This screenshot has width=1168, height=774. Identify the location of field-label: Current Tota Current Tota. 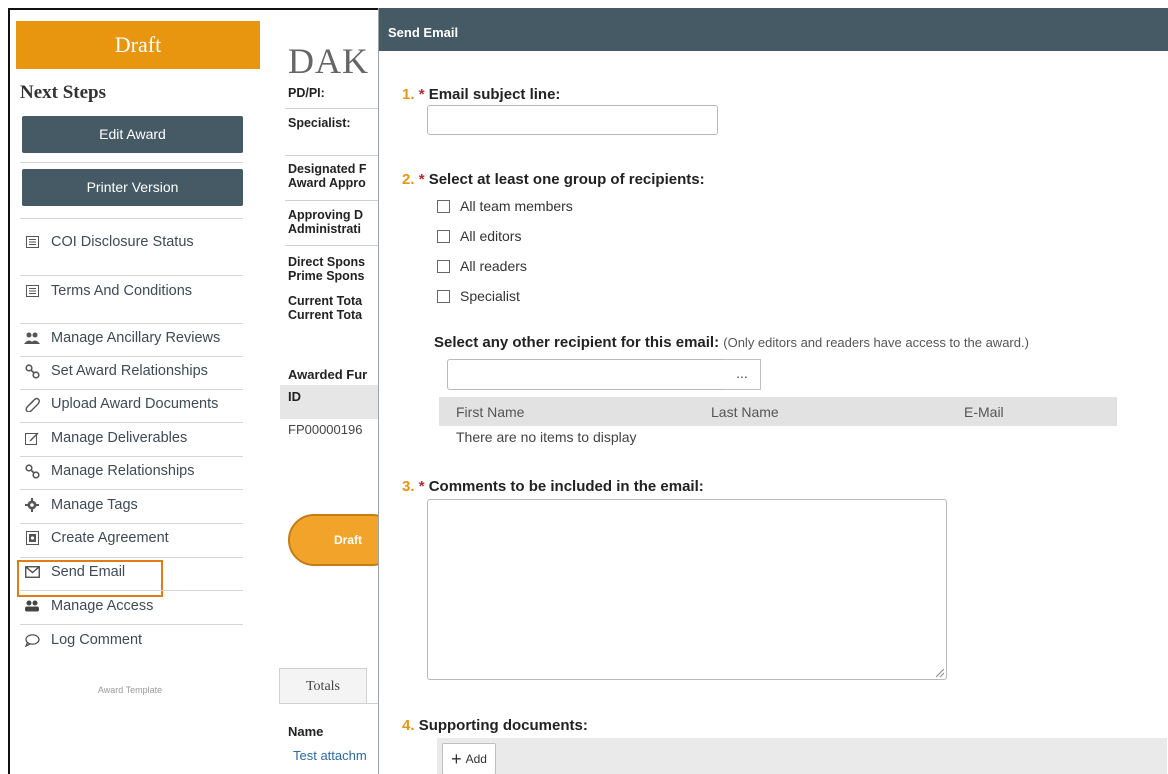
(325, 308).